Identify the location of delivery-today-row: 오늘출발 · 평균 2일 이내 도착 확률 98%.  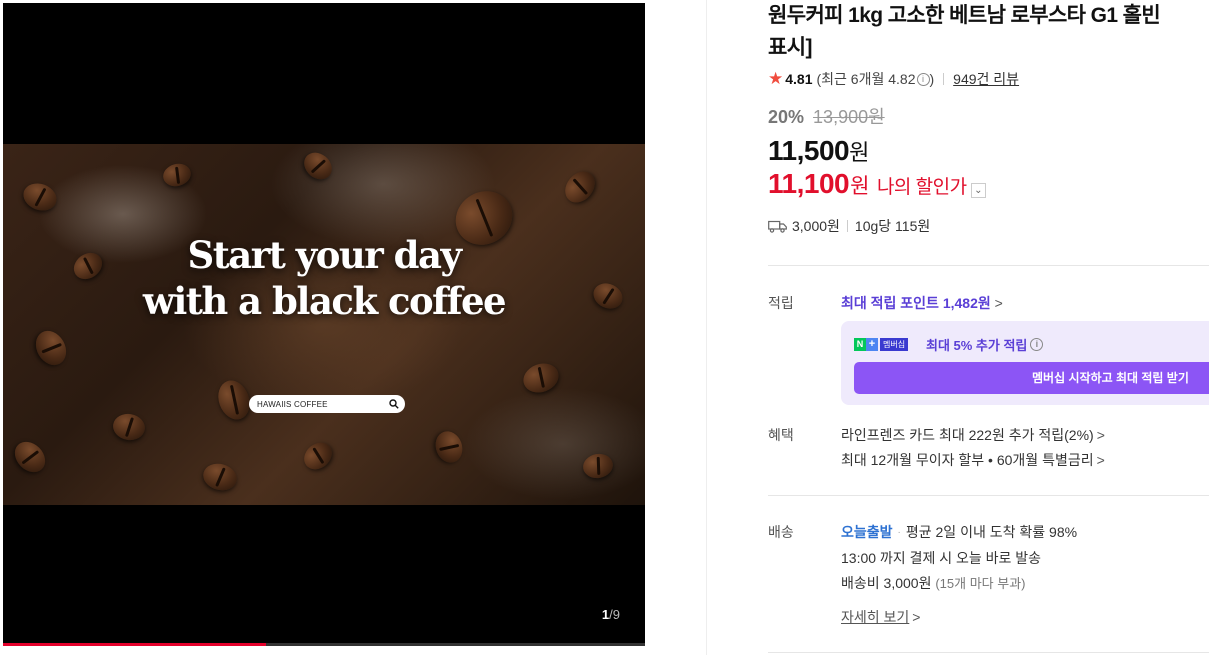
(959, 532).